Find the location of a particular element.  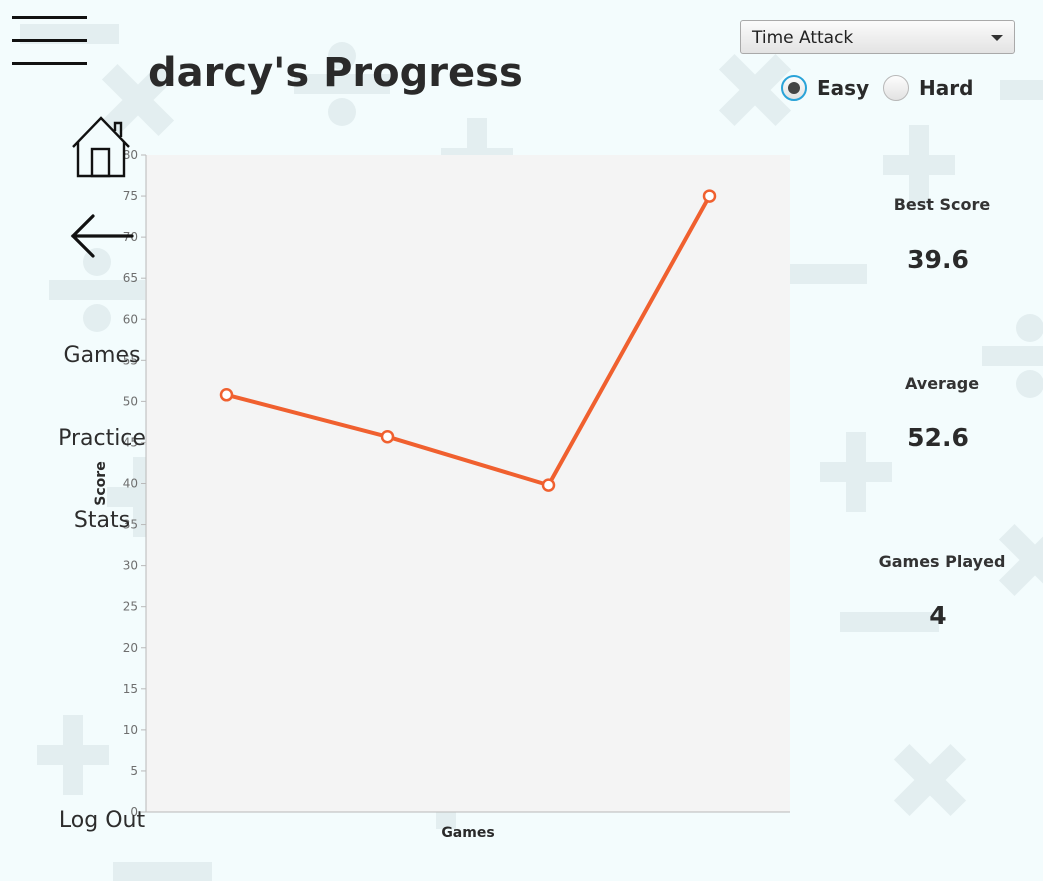

menu-button is located at coordinates (50, 42).